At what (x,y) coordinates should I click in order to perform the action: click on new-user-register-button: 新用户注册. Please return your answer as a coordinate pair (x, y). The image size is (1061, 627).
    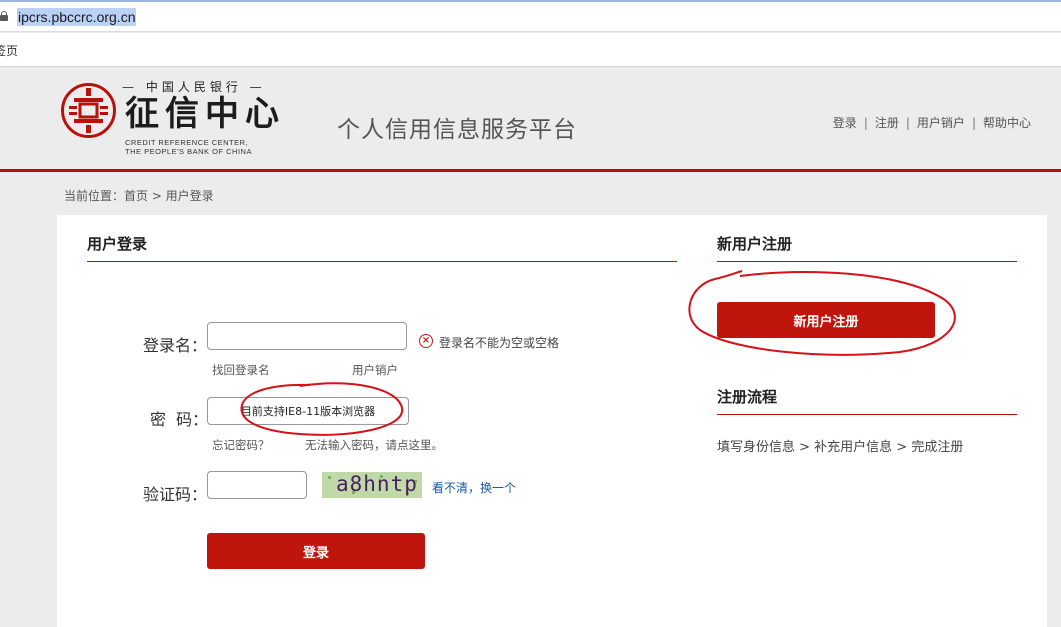
    Looking at the image, I should click on (826, 320).